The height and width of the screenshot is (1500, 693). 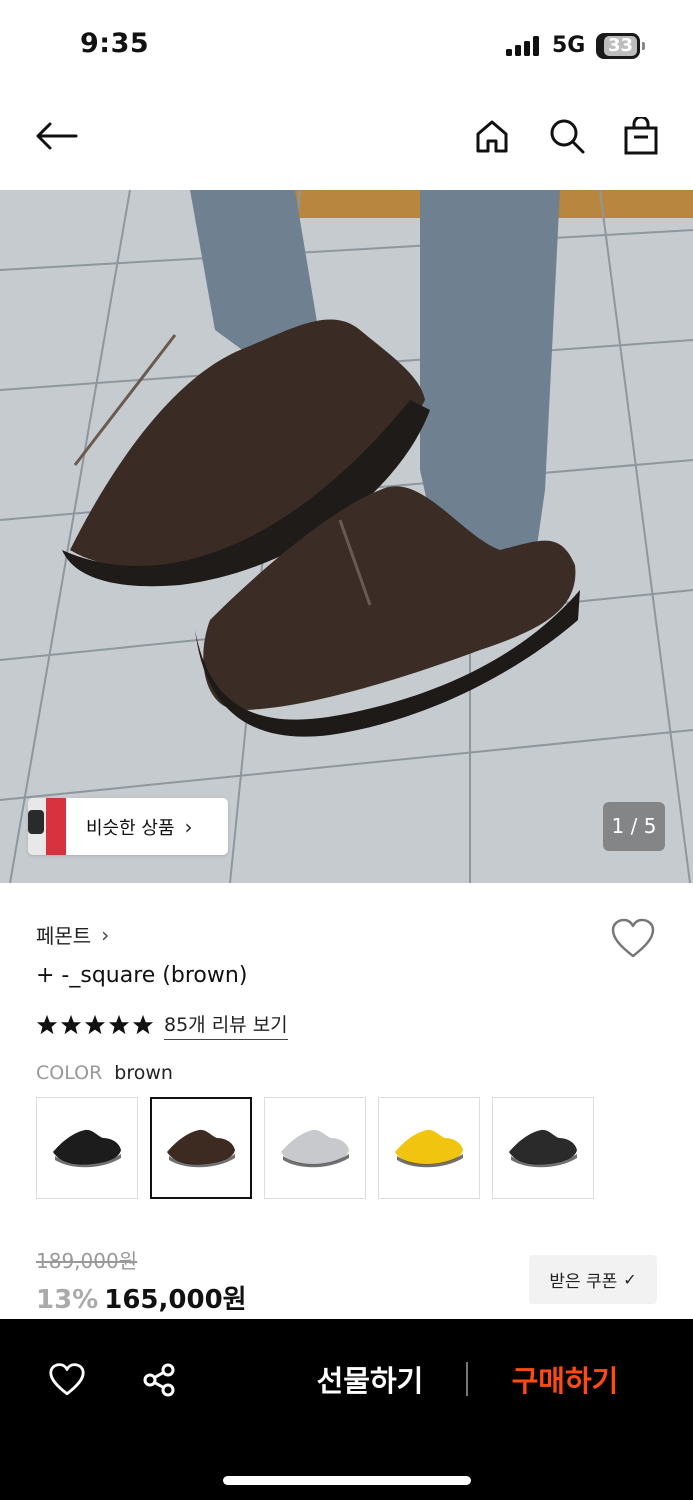 I want to click on cart-button, so click(x=641, y=136).